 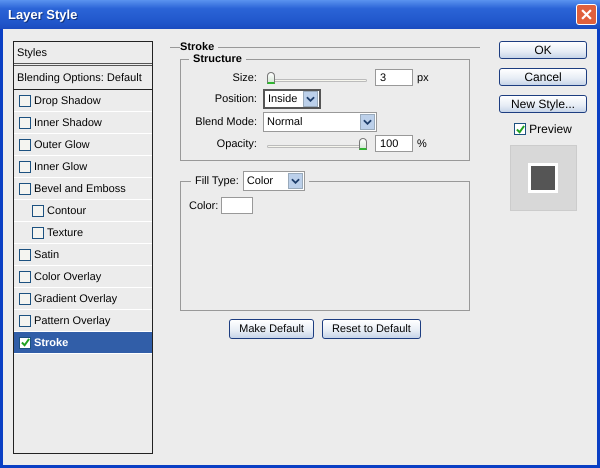 What do you see at coordinates (80, 188) in the screenshot?
I see `item-label: Bevel and Emboss` at bounding box center [80, 188].